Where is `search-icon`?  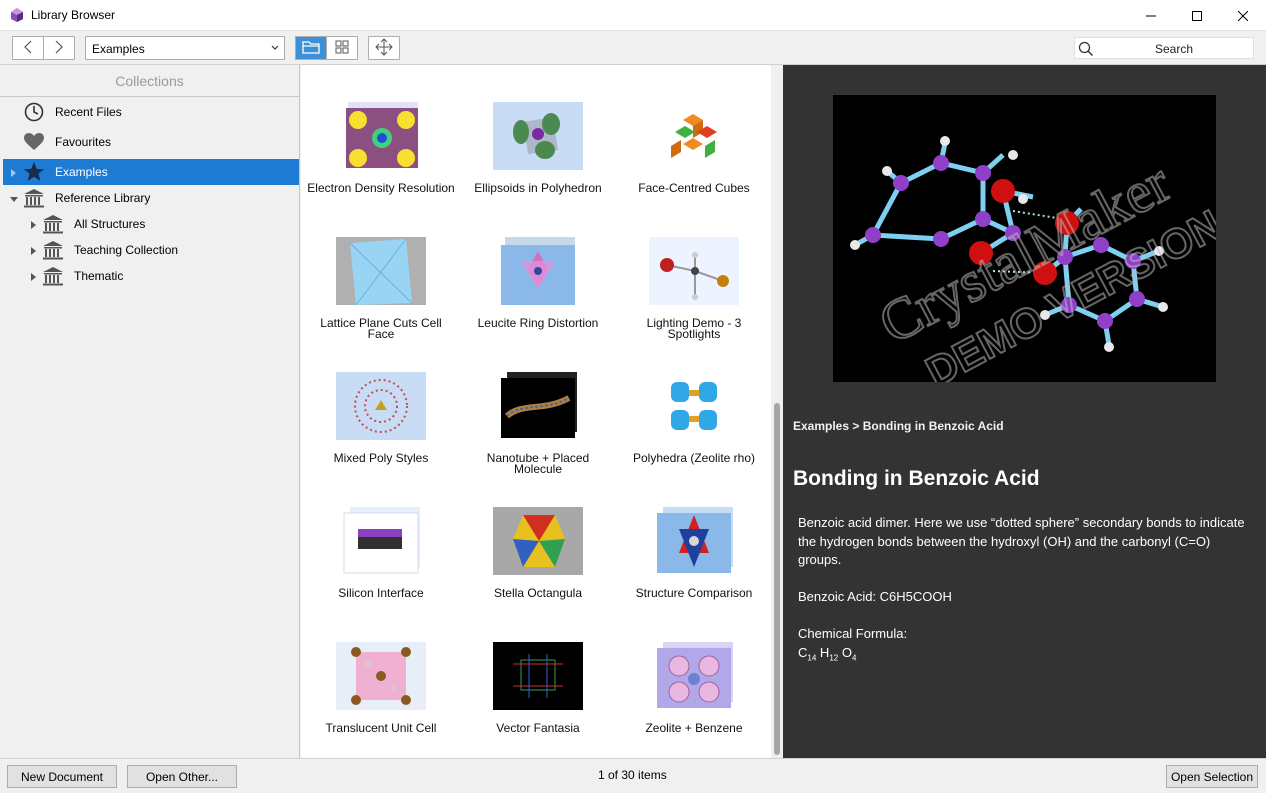
search-icon is located at coordinates (1086, 50).